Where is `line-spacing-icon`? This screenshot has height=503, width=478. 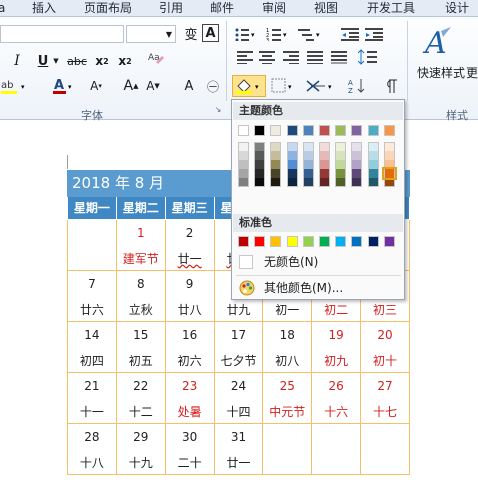
line-spacing-icon is located at coordinates (369, 57).